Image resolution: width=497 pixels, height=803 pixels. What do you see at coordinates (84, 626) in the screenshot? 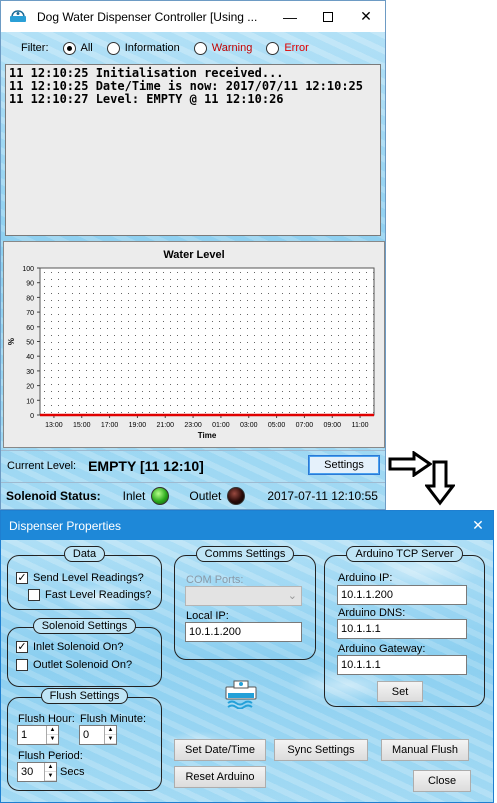
I see `group-title: Solenoid Settings` at bounding box center [84, 626].